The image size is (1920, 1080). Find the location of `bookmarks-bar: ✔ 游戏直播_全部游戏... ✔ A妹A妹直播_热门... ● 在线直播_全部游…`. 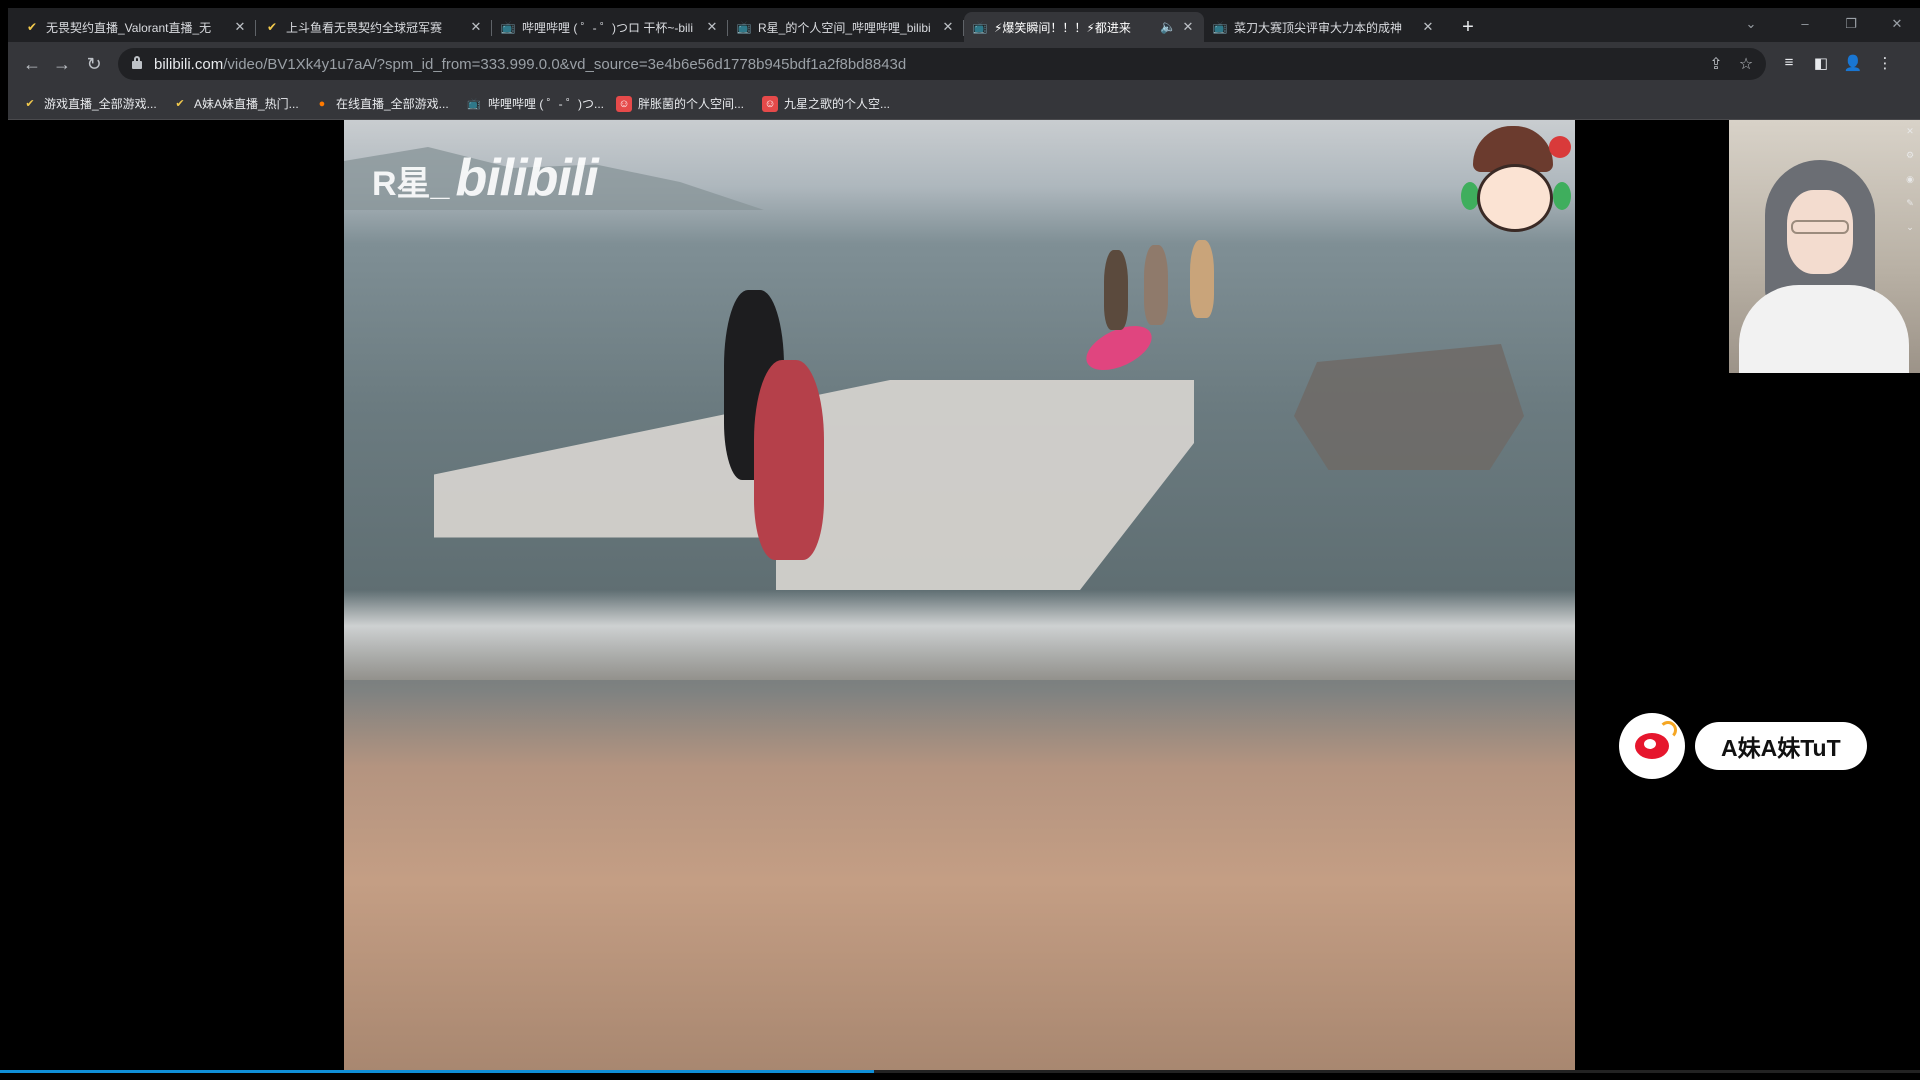

bookmarks-bar: ✔ 游戏直播_全部游戏... ✔ A妹A妹直播_热门... ● 在线直播_全部游… is located at coordinates (964, 103).